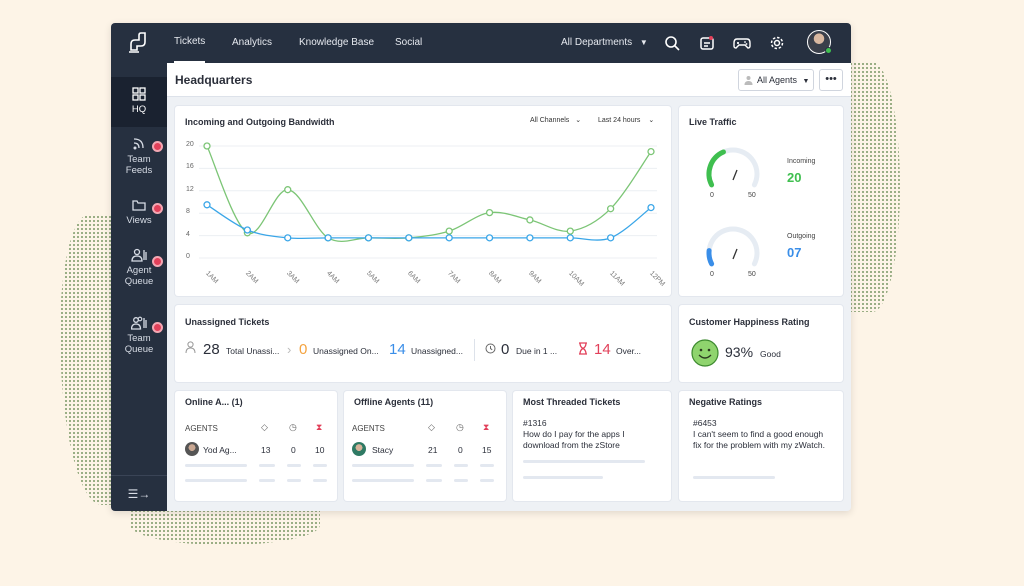 Image resolution: width=1024 pixels, height=586 pixels. Describe the element at coordinates (712, 274) in the screenshot. I see `gauge-min-label: 0` at that location.